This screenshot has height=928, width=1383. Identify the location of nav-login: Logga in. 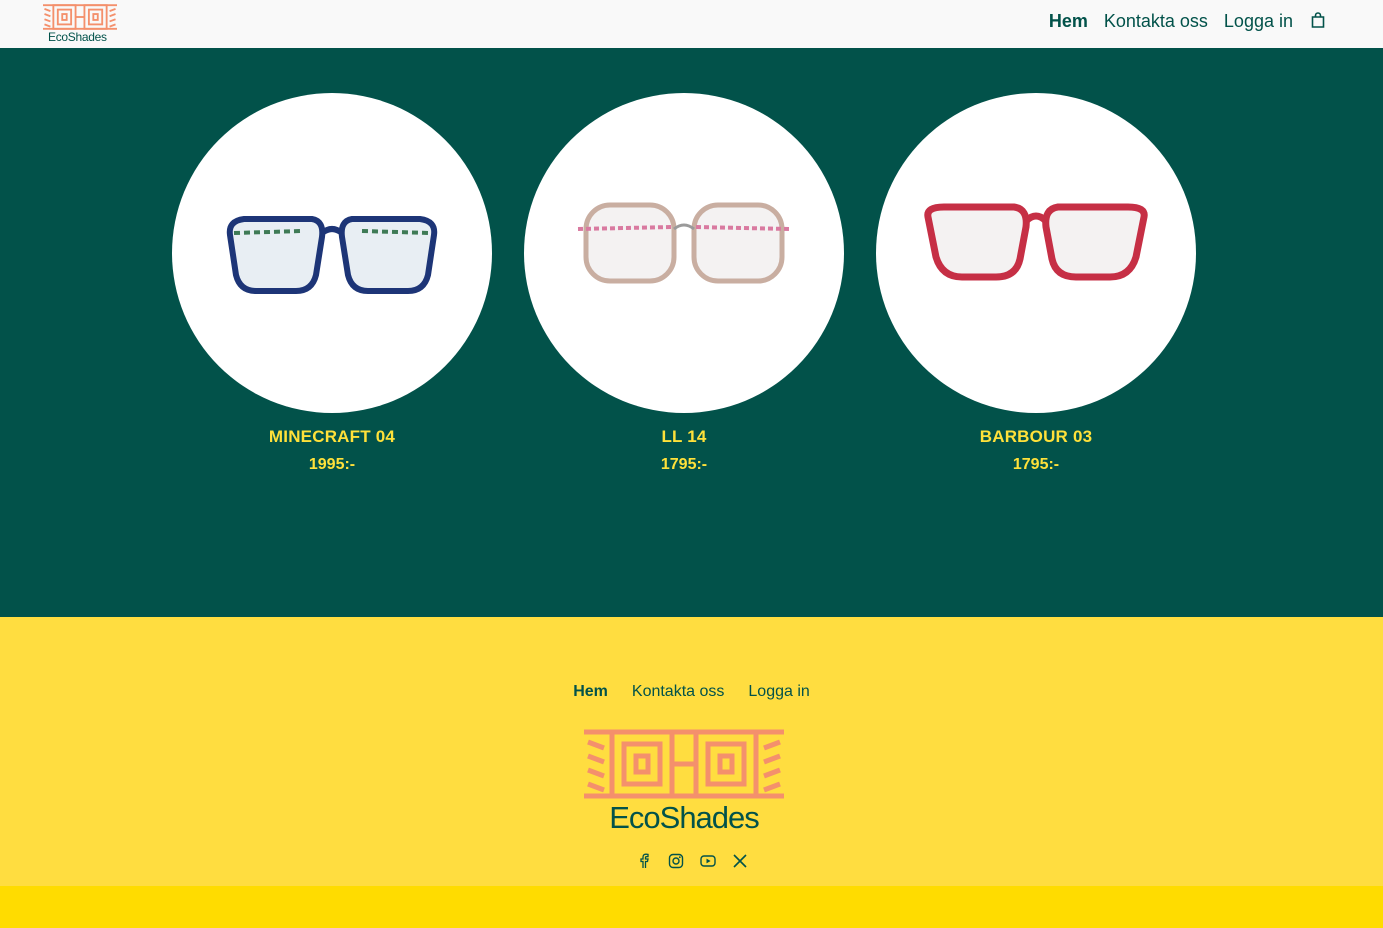
(1258, 21).